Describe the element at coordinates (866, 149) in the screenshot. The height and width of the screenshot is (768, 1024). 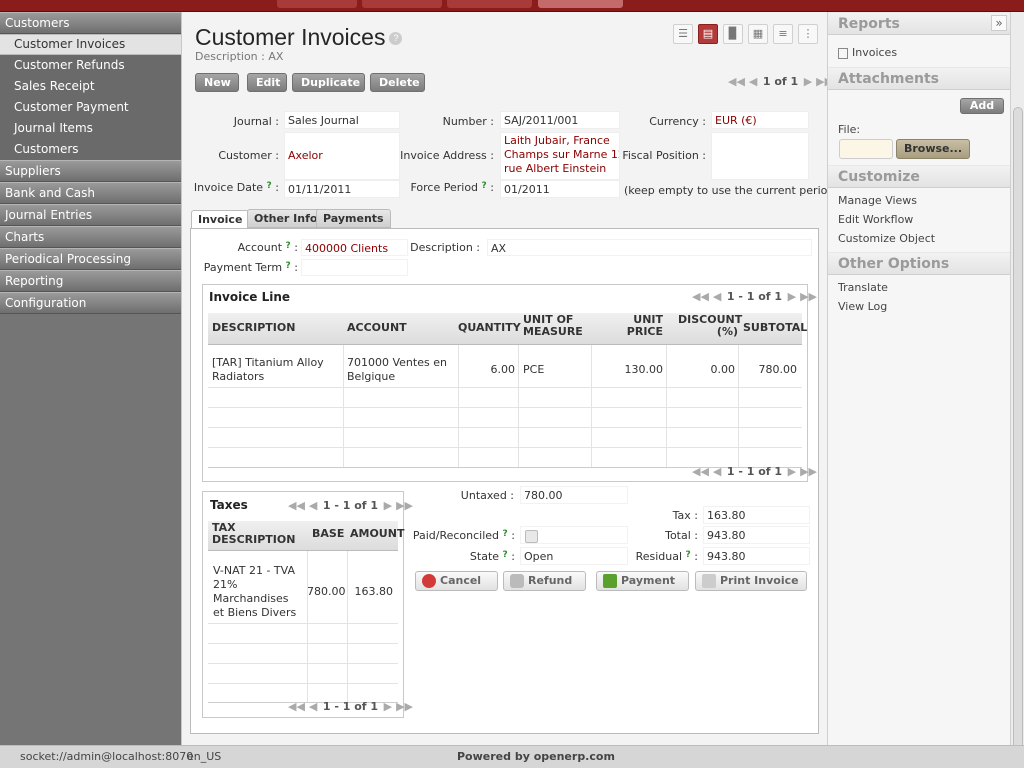
I see `file-input` at that location.